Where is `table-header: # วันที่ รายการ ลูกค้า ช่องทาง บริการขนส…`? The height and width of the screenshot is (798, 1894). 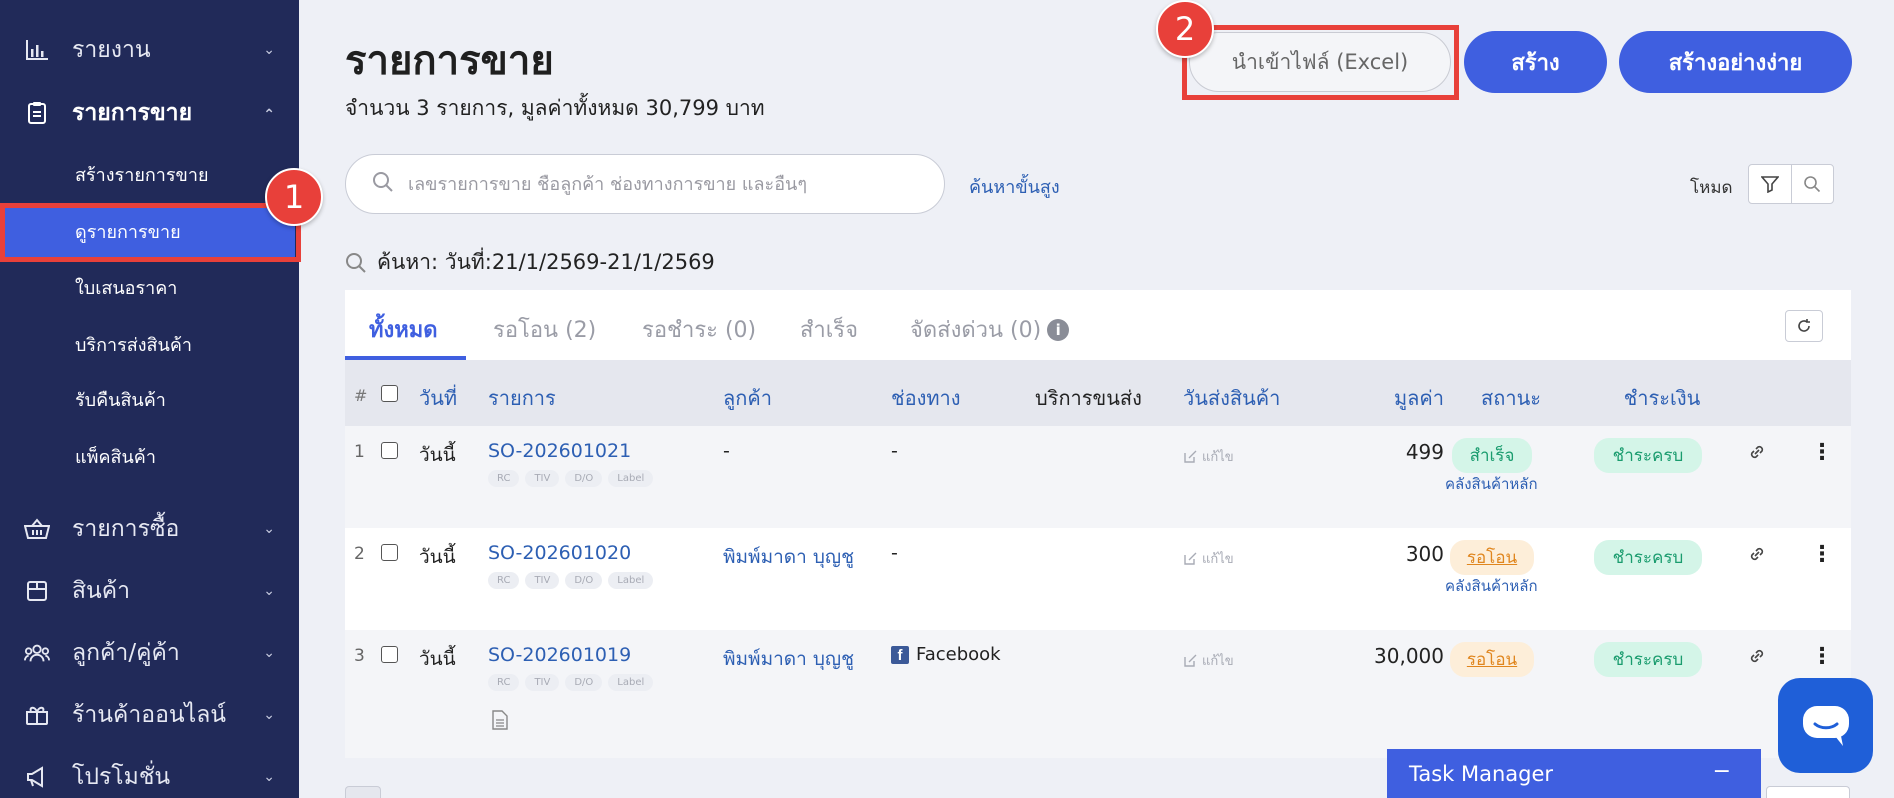
table-header: # วันที่ รายการ ลูกค้า ช่องทาง บริการขนส… is located at coordinates (1098, 393).